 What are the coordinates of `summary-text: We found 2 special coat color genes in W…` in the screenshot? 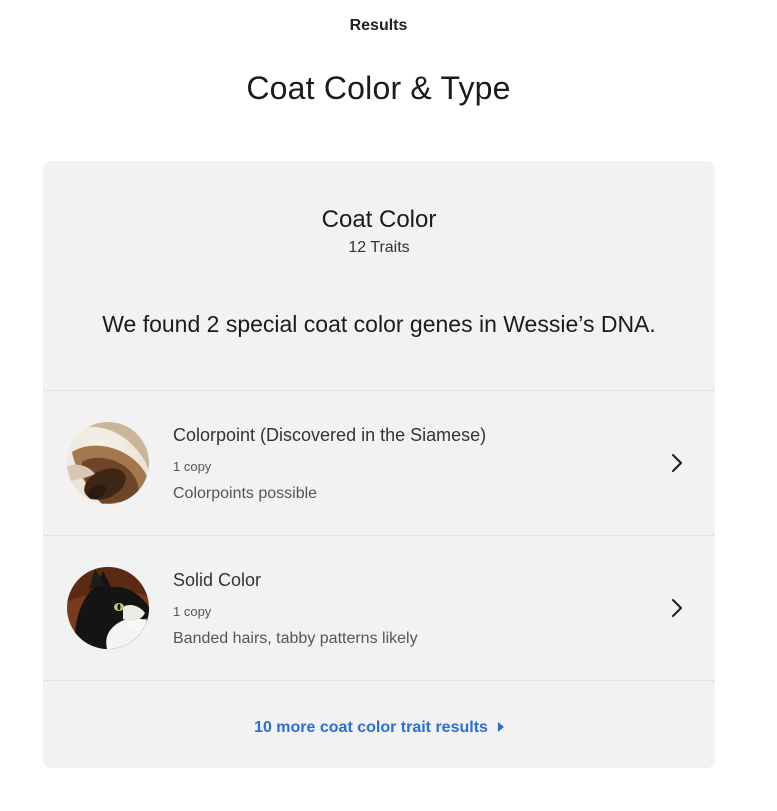 It's located at (379, 324).